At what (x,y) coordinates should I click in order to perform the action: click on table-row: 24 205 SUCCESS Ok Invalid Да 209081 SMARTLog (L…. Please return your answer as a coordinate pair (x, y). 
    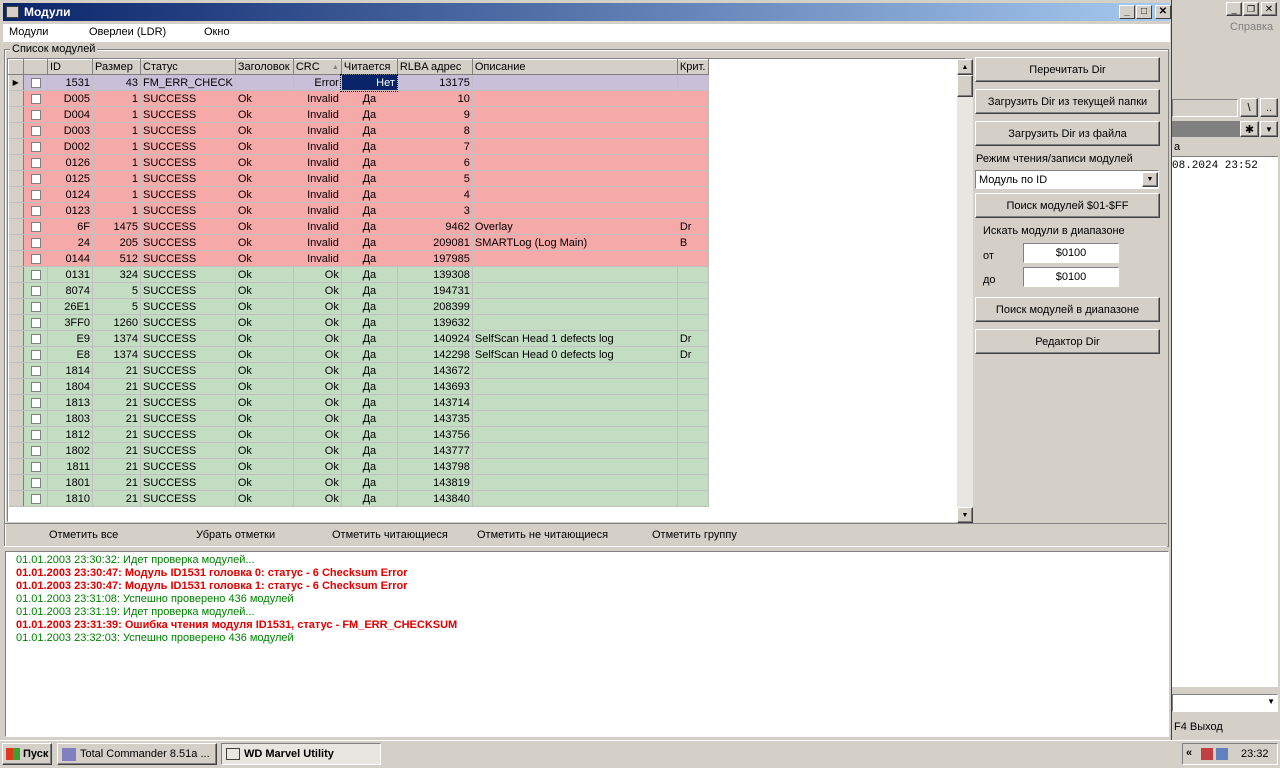
    Looking at the image, I should click on (358, 242).